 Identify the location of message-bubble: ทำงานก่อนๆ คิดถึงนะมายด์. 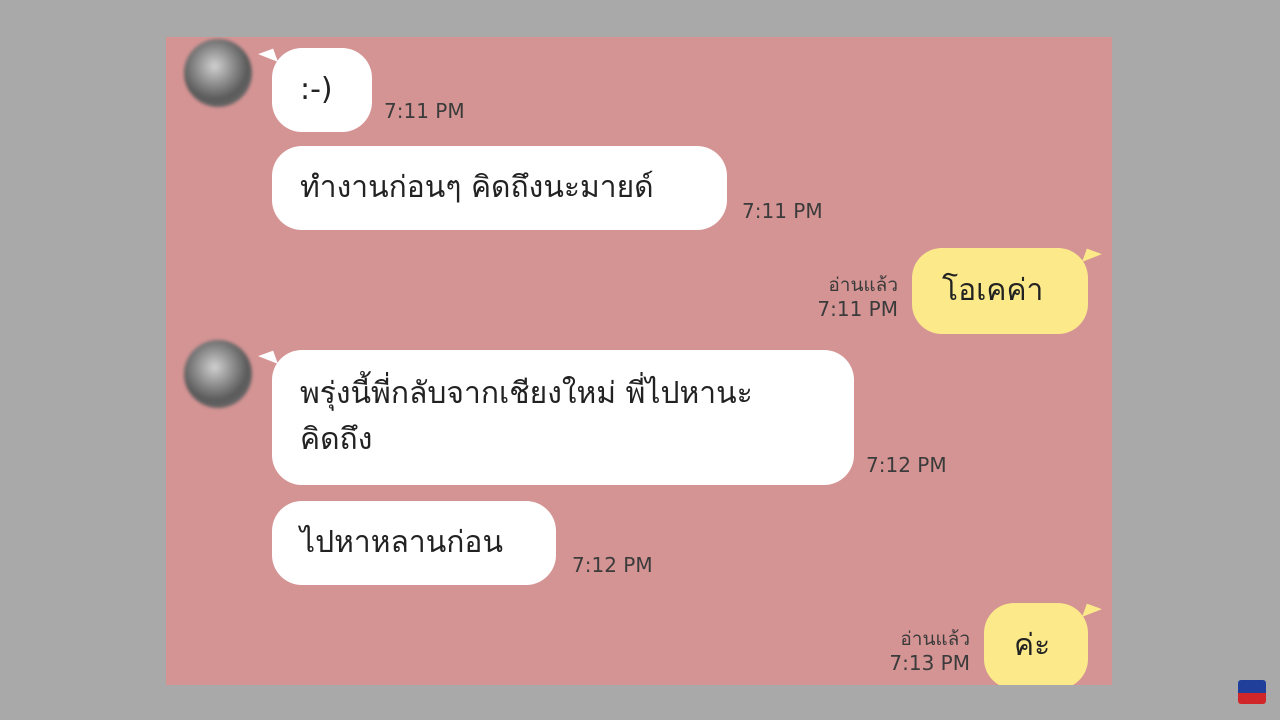
(499, 188).